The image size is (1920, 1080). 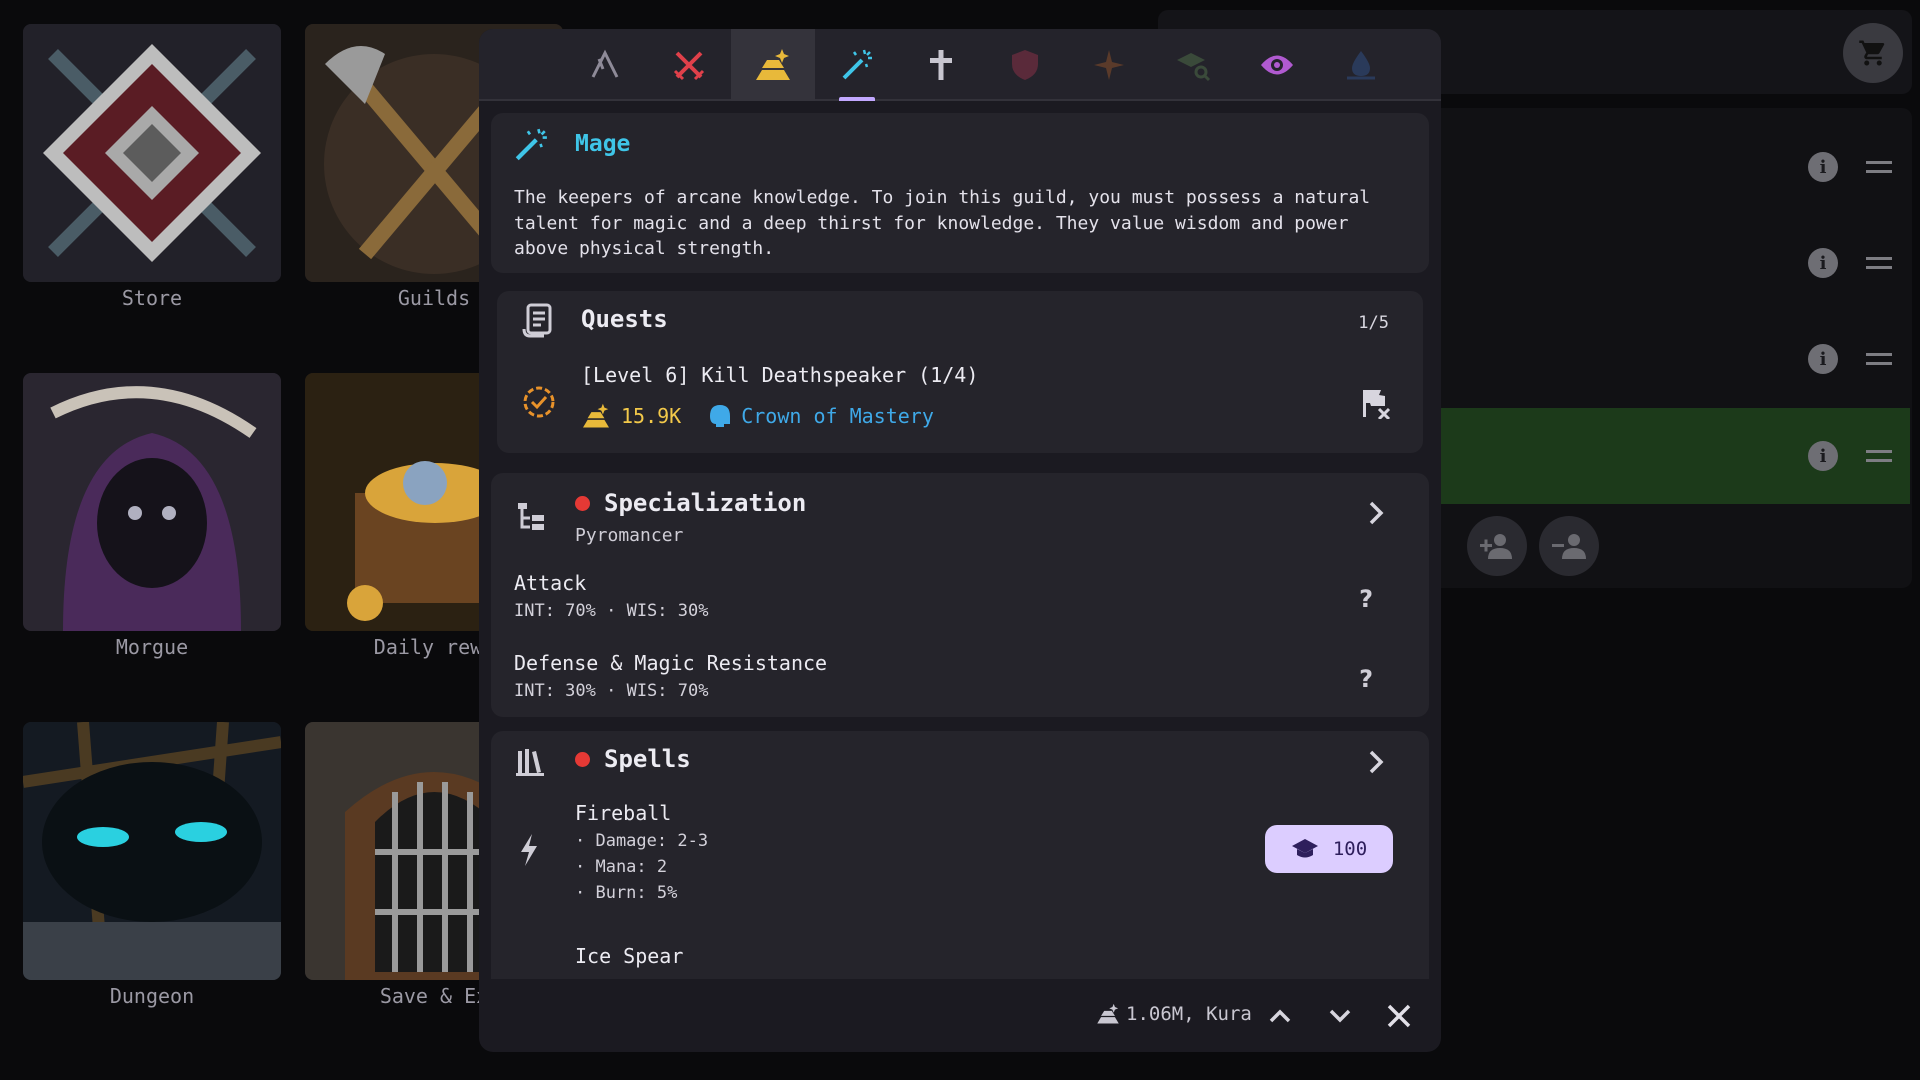 I want to click on tab-fighter, so click(x=689, y=65).